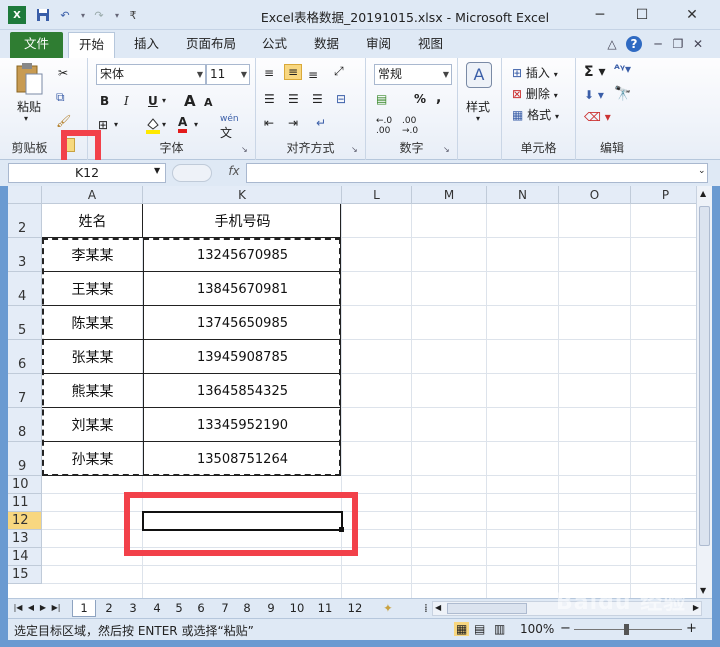 This screenshot has width=720, height=647. What do you see at coordinates (378, 45) in the screenshot?
I see `tab-review: 审阅` at bounding box center [378, 45].